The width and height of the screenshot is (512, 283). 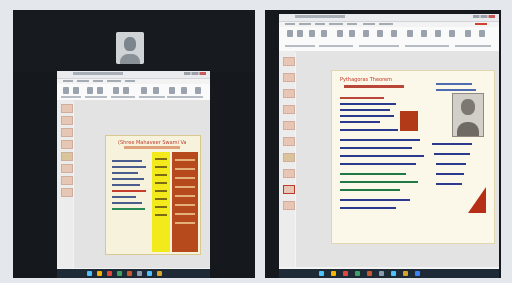 What do you see at coordinates (130, 48) in the screenshot?
I see `participant-avatar` at bounding box center [130, 48].